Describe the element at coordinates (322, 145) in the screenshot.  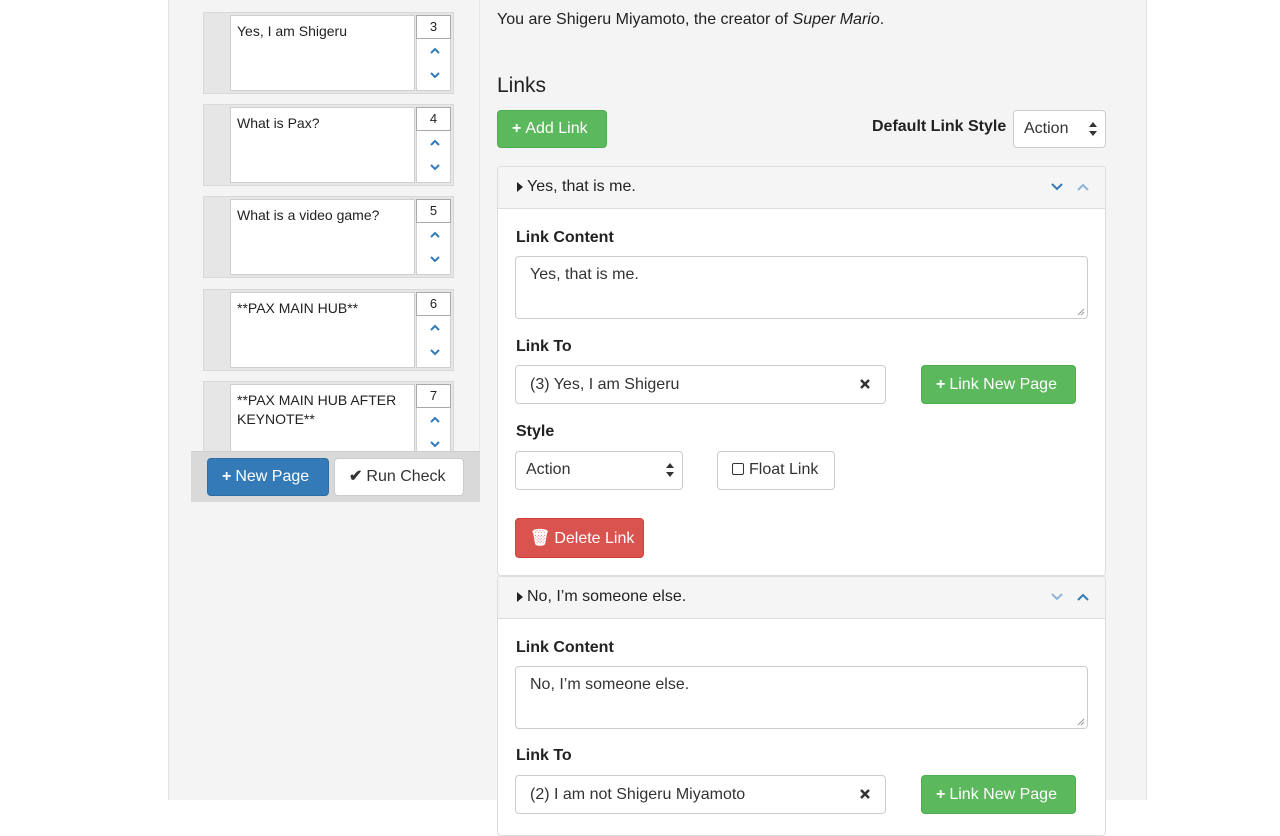
I see `page-title-field: What is Pax?` at that location.